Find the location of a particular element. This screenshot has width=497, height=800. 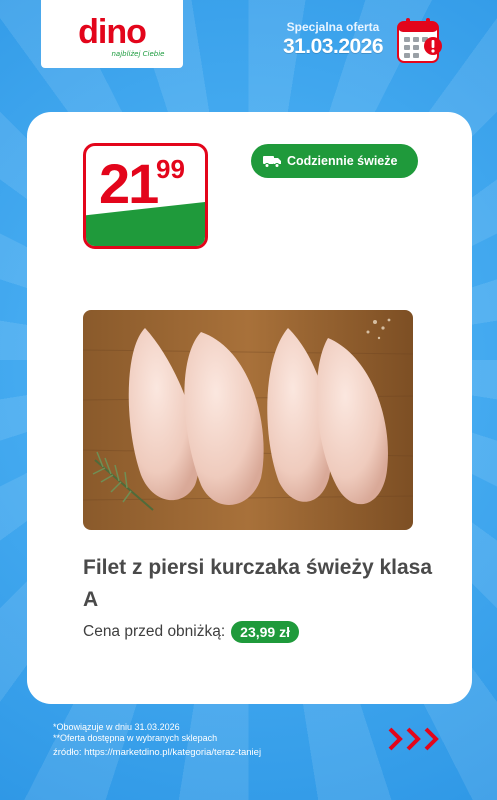

brand-tagline: najbliżej Ciebie is located at coordinates (138, 53).